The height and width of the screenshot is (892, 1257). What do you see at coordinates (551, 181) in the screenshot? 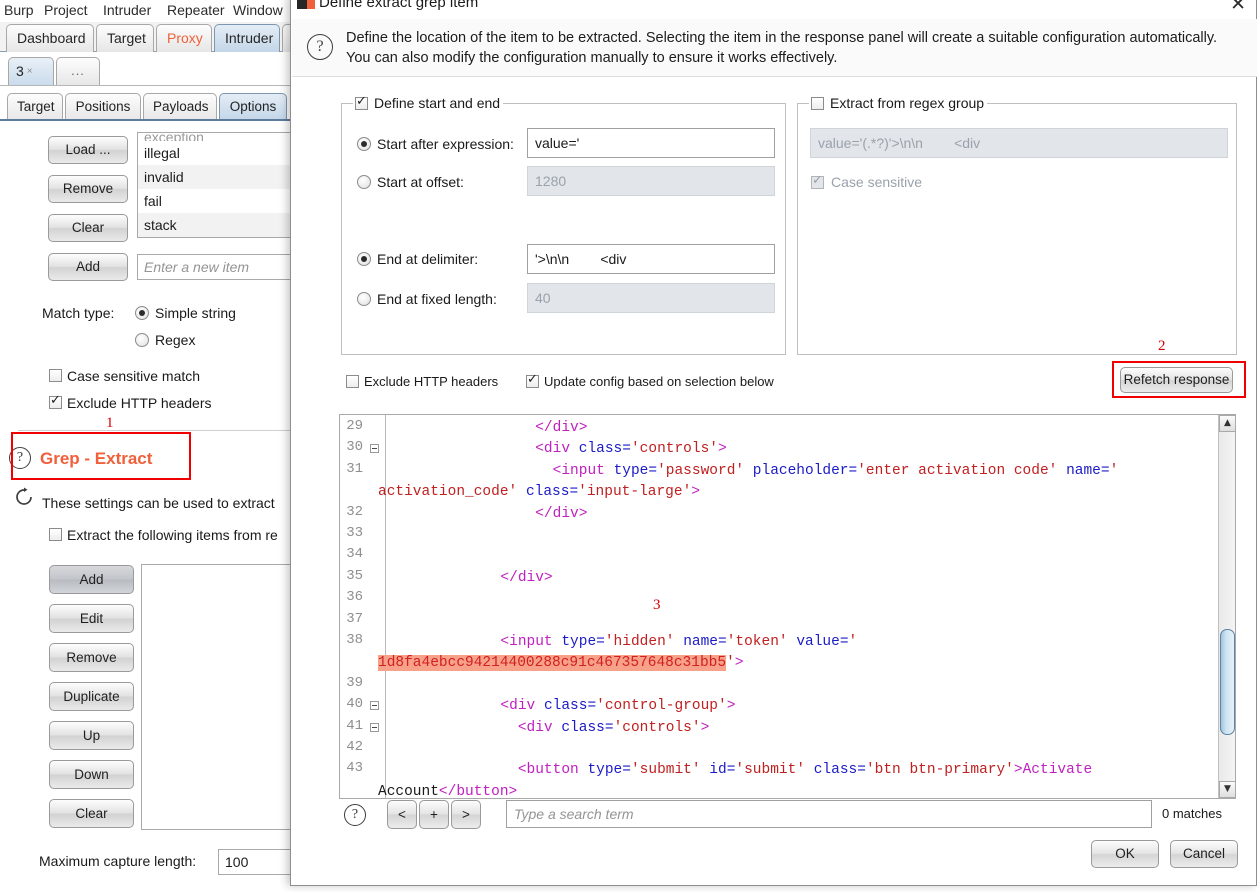
I see `start-at-offset-value: 1280` at bounding box center [551, 181].